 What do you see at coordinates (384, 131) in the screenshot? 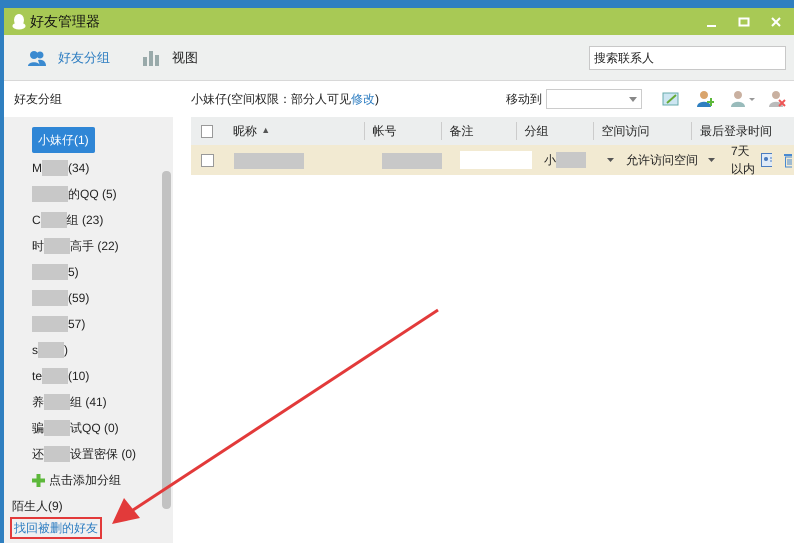
I see `column-header: 帐号` at bounding box center [384, 131].